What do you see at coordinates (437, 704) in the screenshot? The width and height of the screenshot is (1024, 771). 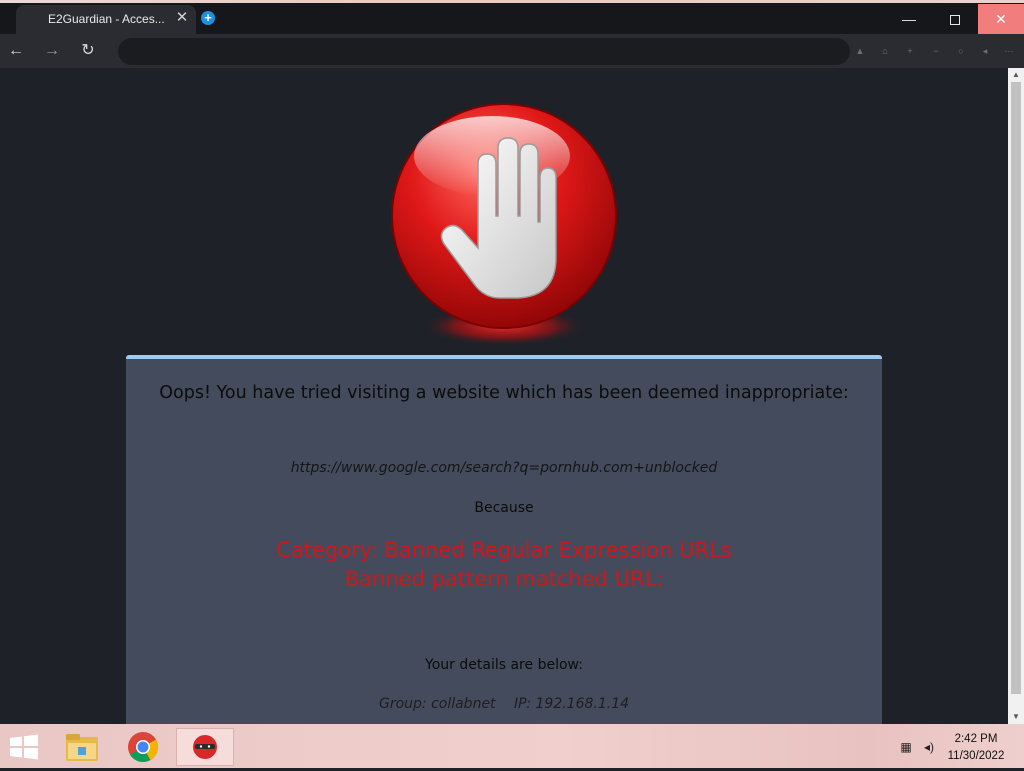 I see `group-value: Group: collabnet` at bounding box center [437, 704].